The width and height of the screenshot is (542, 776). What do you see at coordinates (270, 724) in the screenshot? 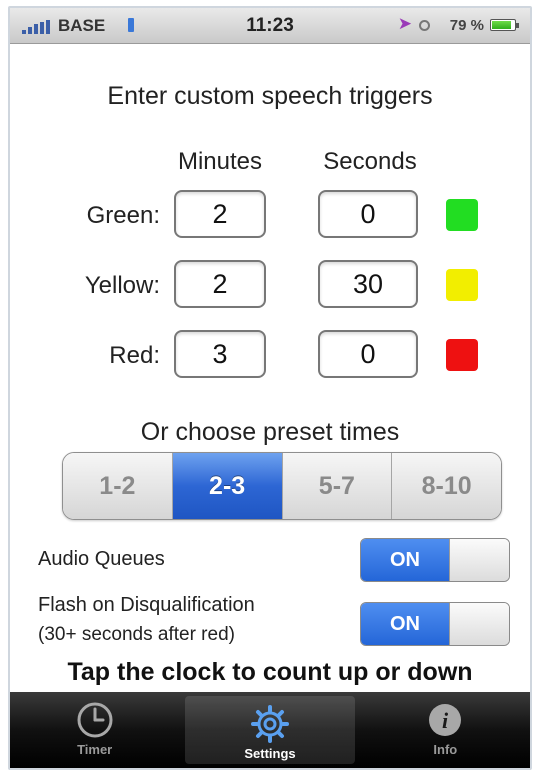
I see `gear-icon` at bounding box center [270, 724].